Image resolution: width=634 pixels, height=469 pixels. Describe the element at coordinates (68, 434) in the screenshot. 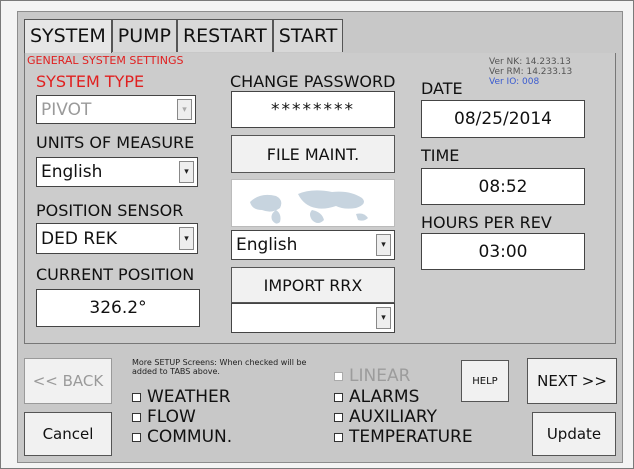

I see `cancel-button: Cancel` at that location.